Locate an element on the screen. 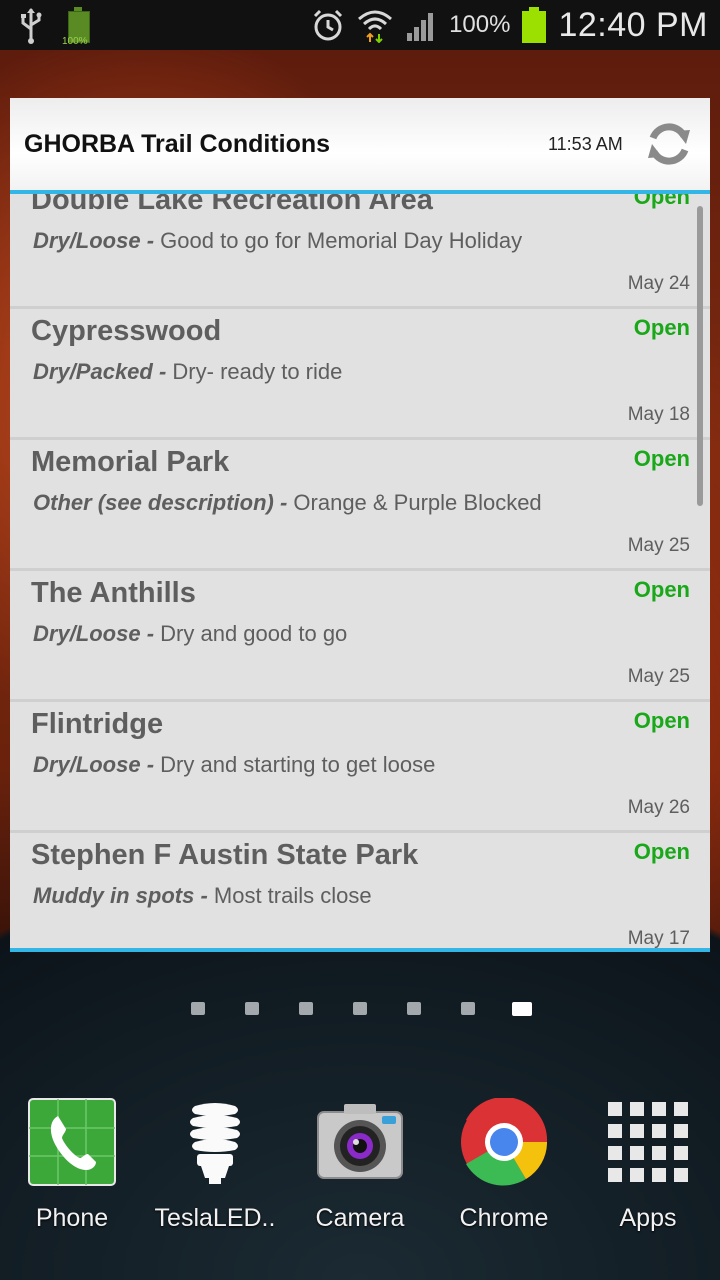  trail-note: Dry and starting to get loose is located at coordinates (298, 764).